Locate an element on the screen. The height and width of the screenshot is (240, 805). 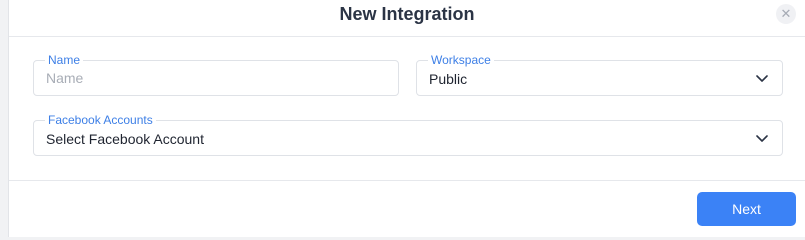
close-button: ✕ is located at coordinates (786, 14).